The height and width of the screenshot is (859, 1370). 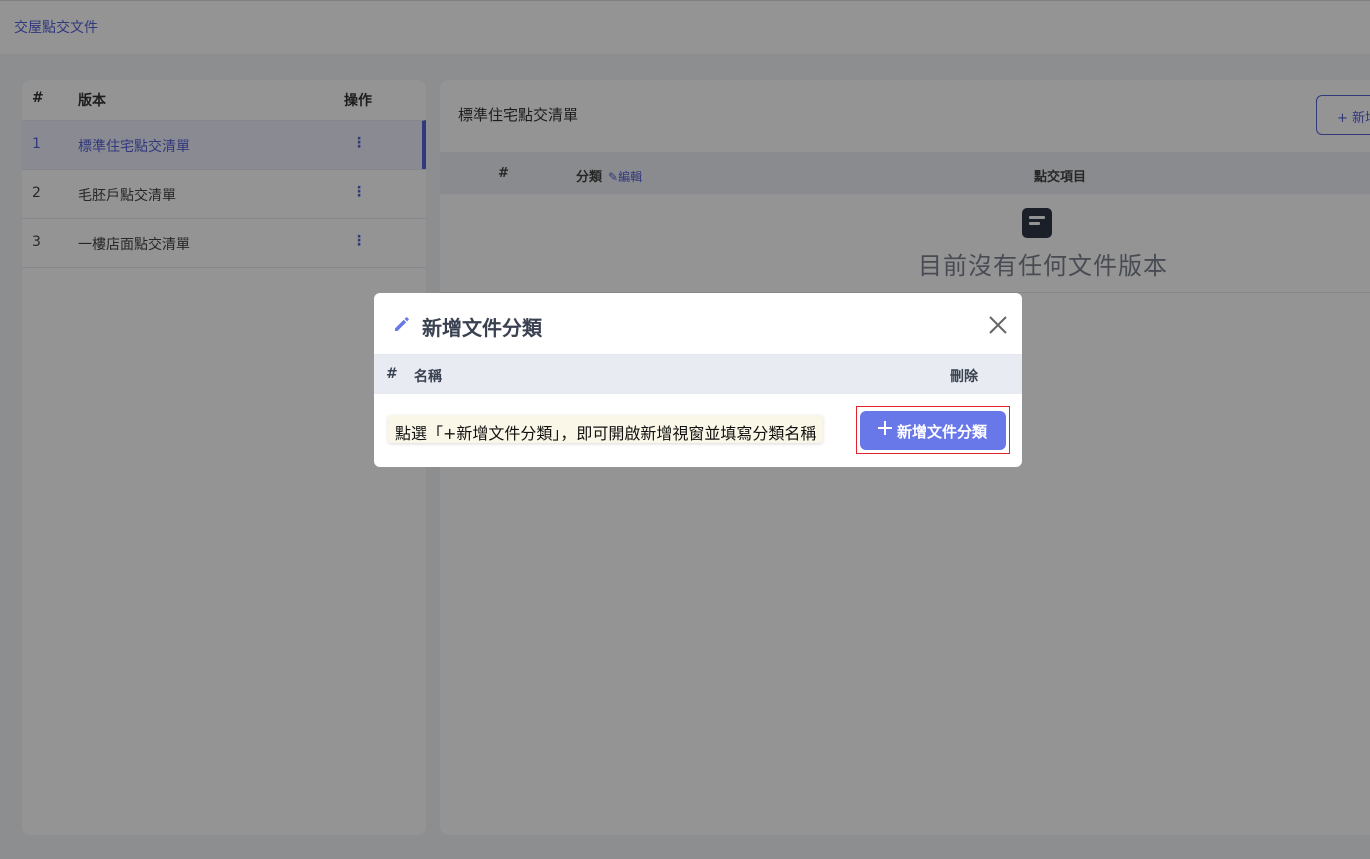 I want to click on header-name: 名稱, so click(x=428, y=377).